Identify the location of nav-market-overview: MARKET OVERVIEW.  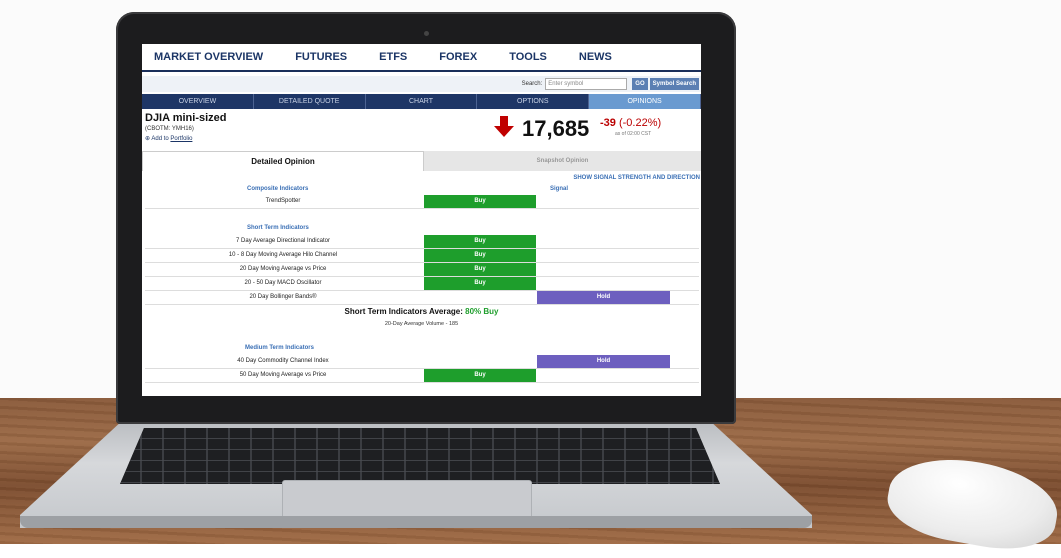
(208, 57).